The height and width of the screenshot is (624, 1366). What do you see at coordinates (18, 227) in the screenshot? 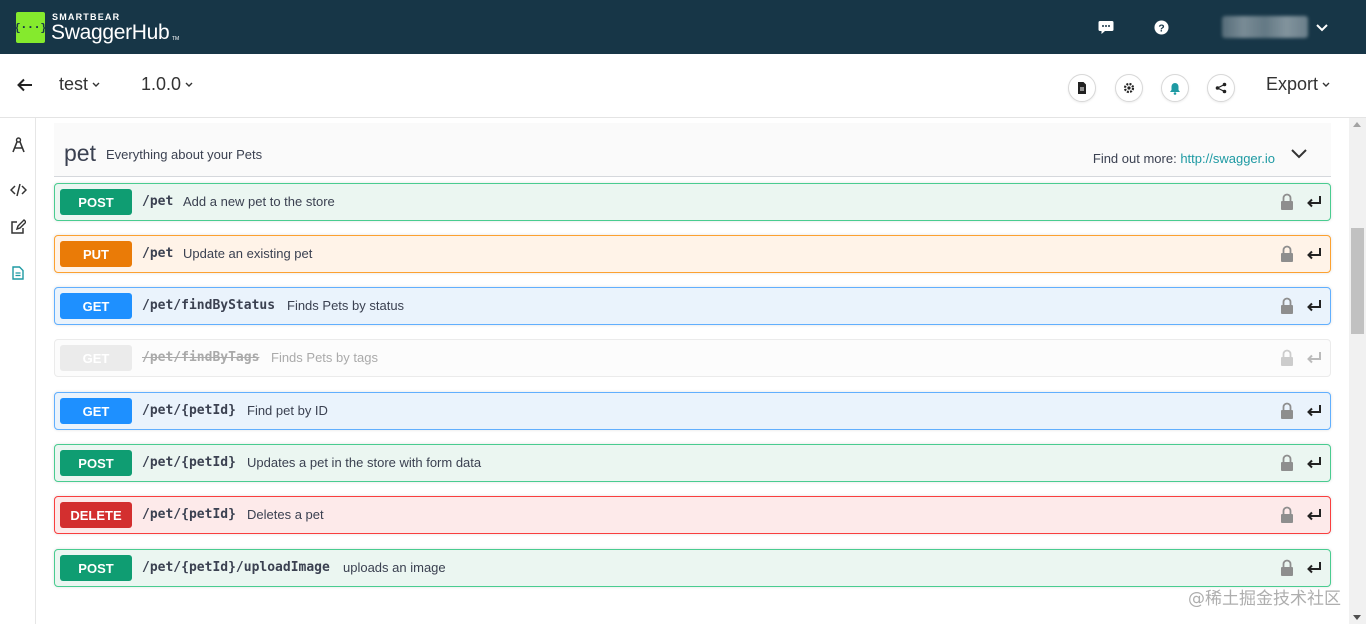
I see `edit-icon` at bounding box center [18, 227].